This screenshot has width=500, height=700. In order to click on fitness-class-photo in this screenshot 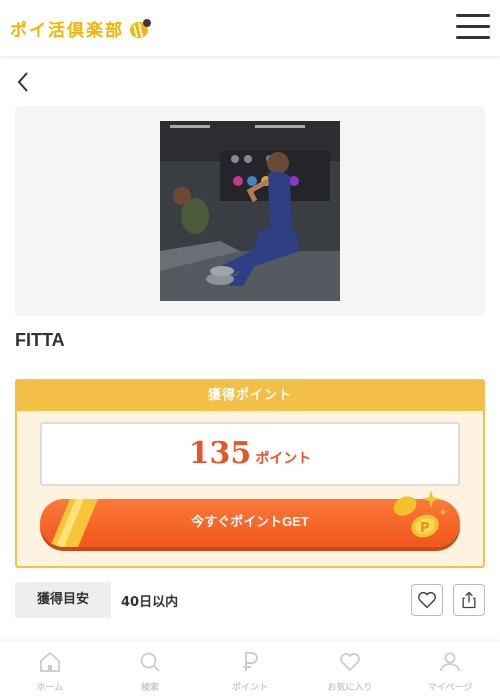, I will do `click(250, 211)`.